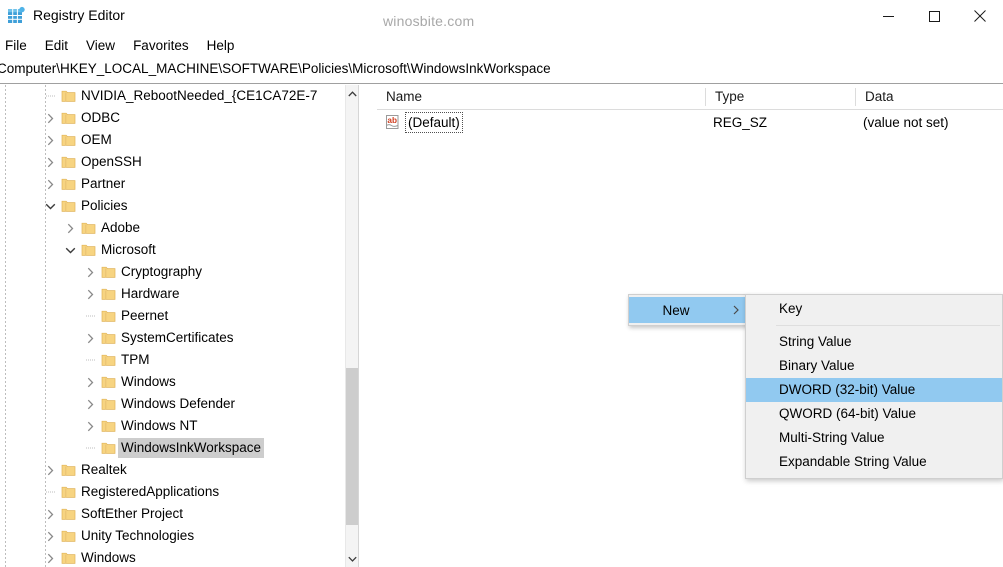 The image size is (1003, 567). Describe the element at coordinates (16, 15) in the screenshot. I see `registry-editor-icon` at that location.